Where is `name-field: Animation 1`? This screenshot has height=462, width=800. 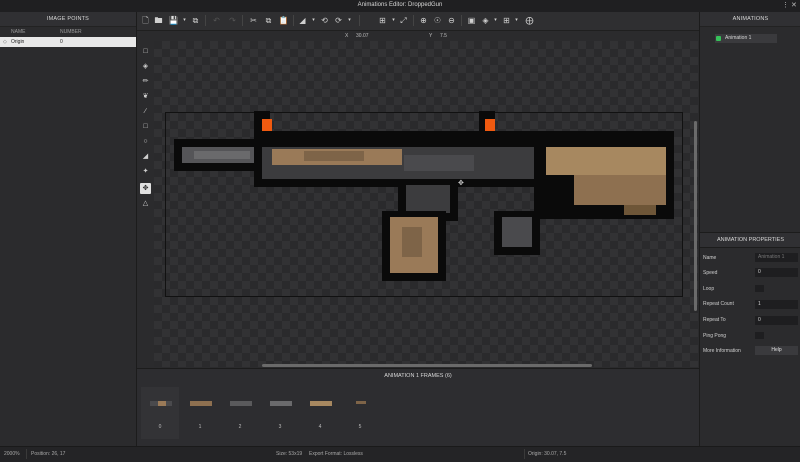
name-field: Animation 1 is located at coordinates (776, 257).